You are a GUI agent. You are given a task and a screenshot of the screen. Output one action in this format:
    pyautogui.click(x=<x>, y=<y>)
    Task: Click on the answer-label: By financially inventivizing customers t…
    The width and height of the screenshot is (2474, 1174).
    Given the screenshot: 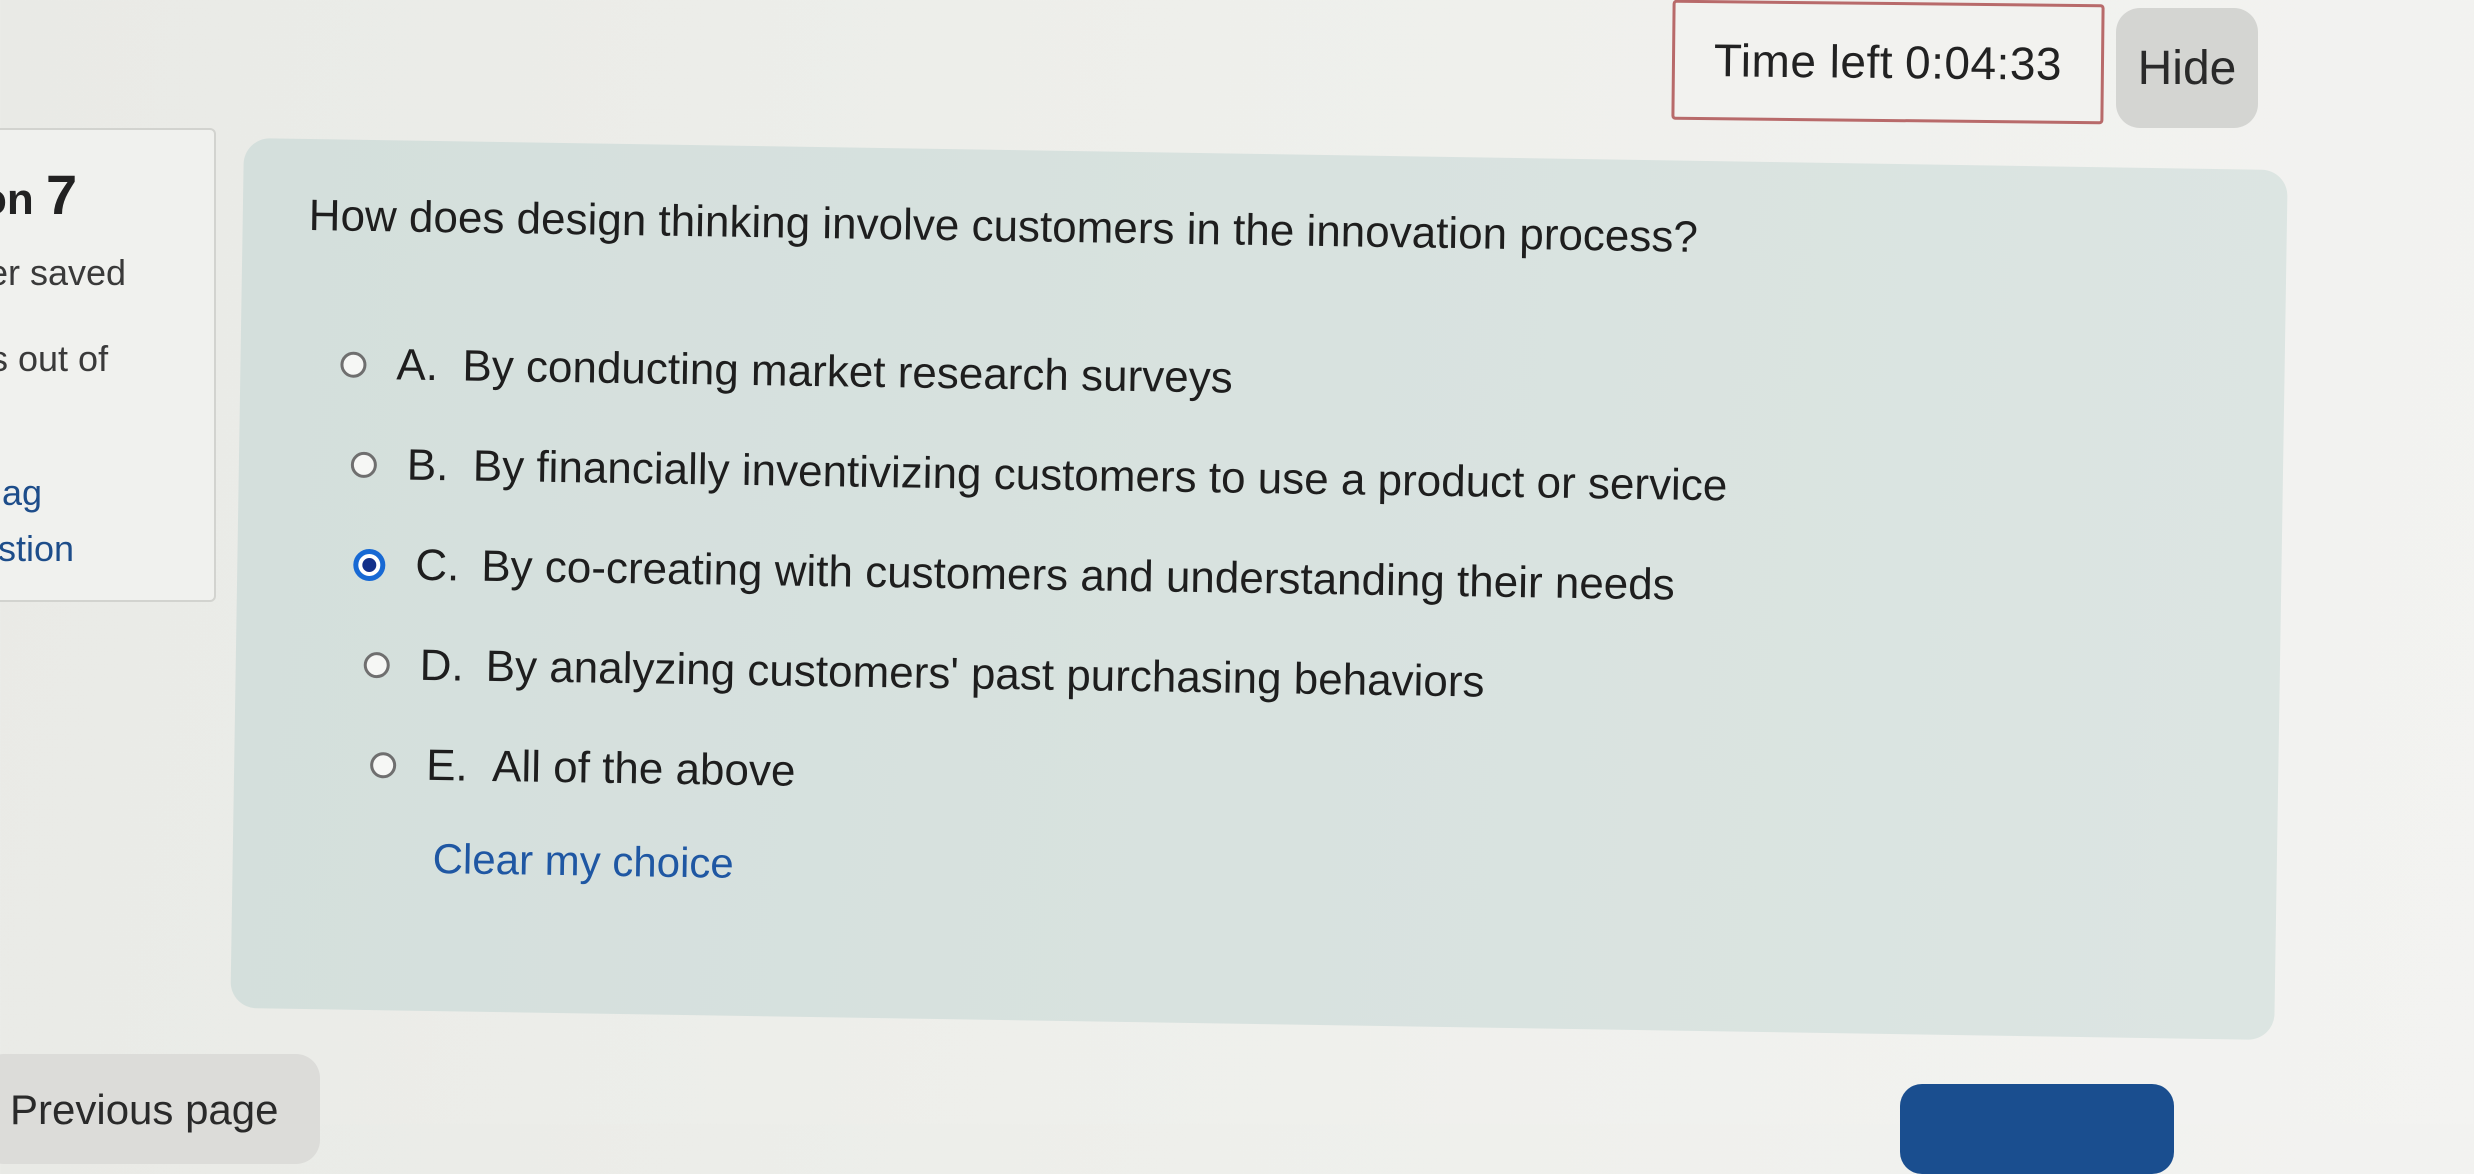 What is the action you would take?
    pyautogui.click(x=1100, y=476)
    